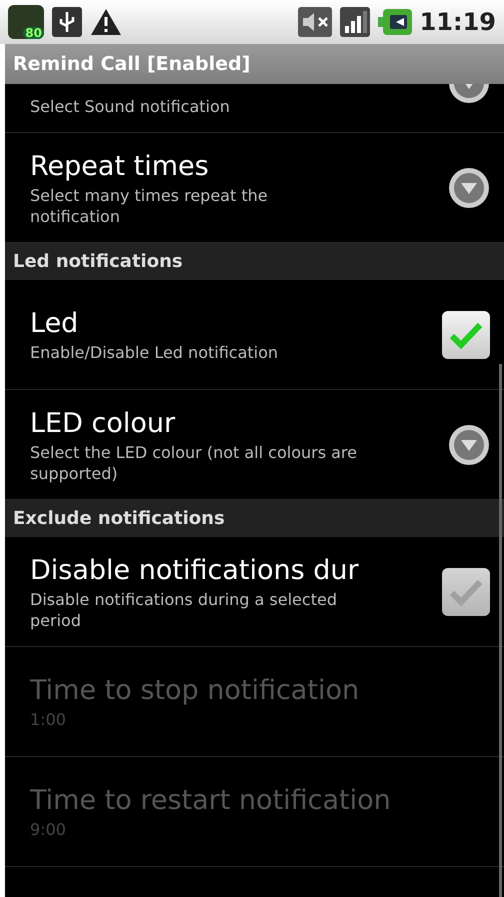 The image size is (504, 897). Describe the element at coordinates (254, 518) in the screenshot. I see `section-header: Exclude notifications` at that location.